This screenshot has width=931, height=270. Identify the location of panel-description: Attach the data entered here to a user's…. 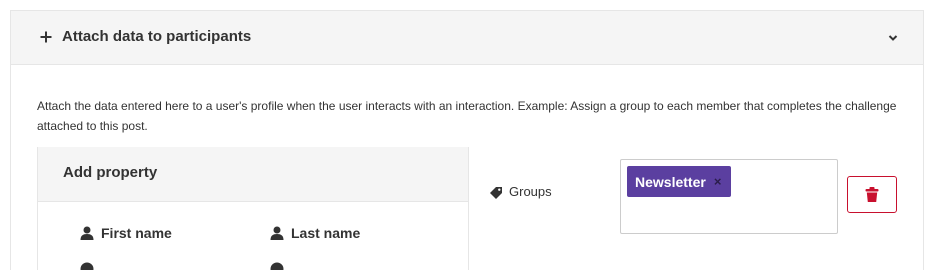
(467, 116).